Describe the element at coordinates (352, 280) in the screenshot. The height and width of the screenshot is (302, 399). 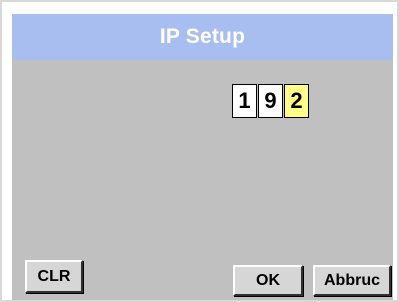
I see `cancel-button: Abbruc` at that location.